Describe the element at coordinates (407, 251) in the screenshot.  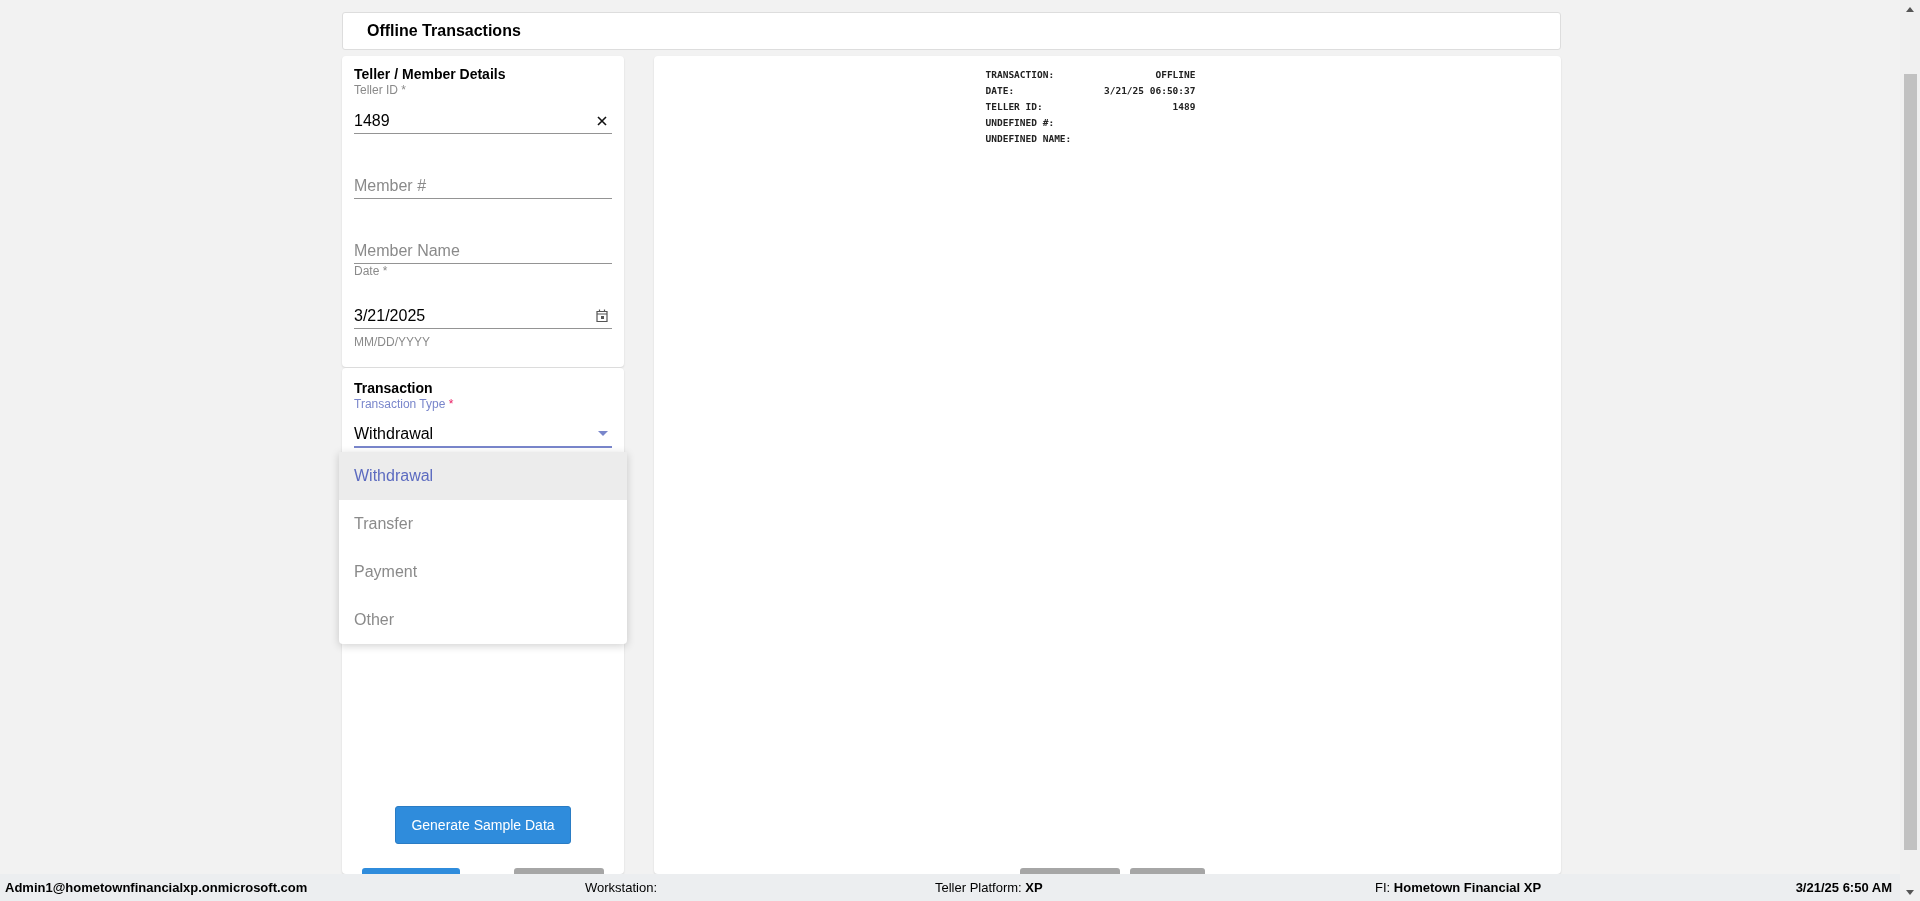
I see `field-placeholder: Member Name` at that location.